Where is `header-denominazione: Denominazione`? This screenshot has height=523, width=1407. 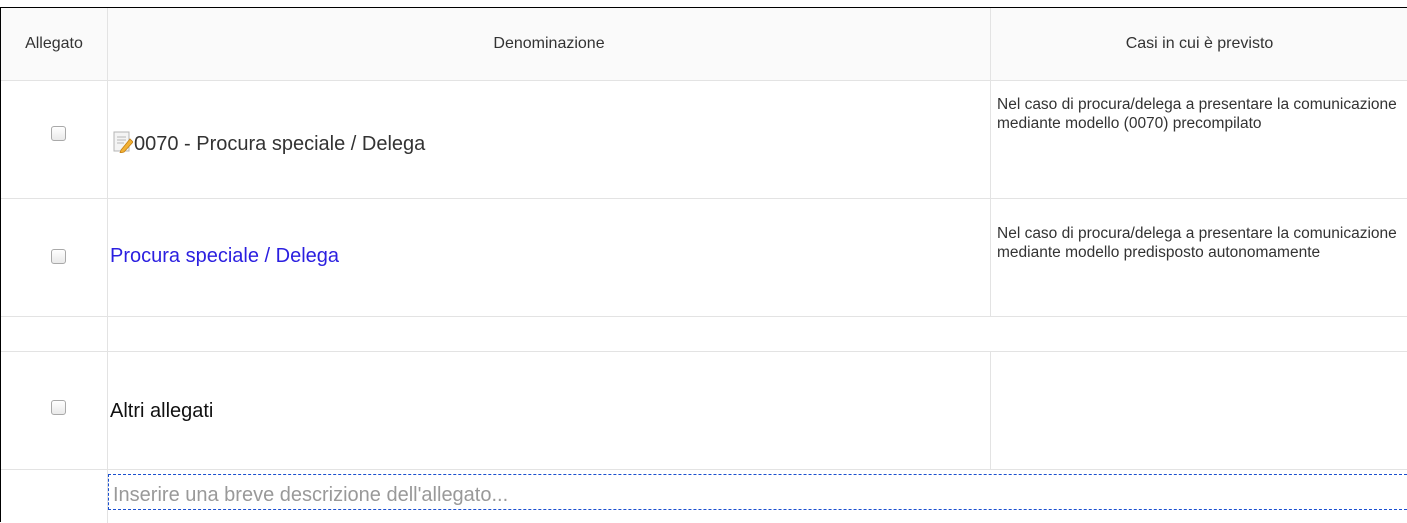
header-denominazione: Denominazione is located at coordinates (549, 44).